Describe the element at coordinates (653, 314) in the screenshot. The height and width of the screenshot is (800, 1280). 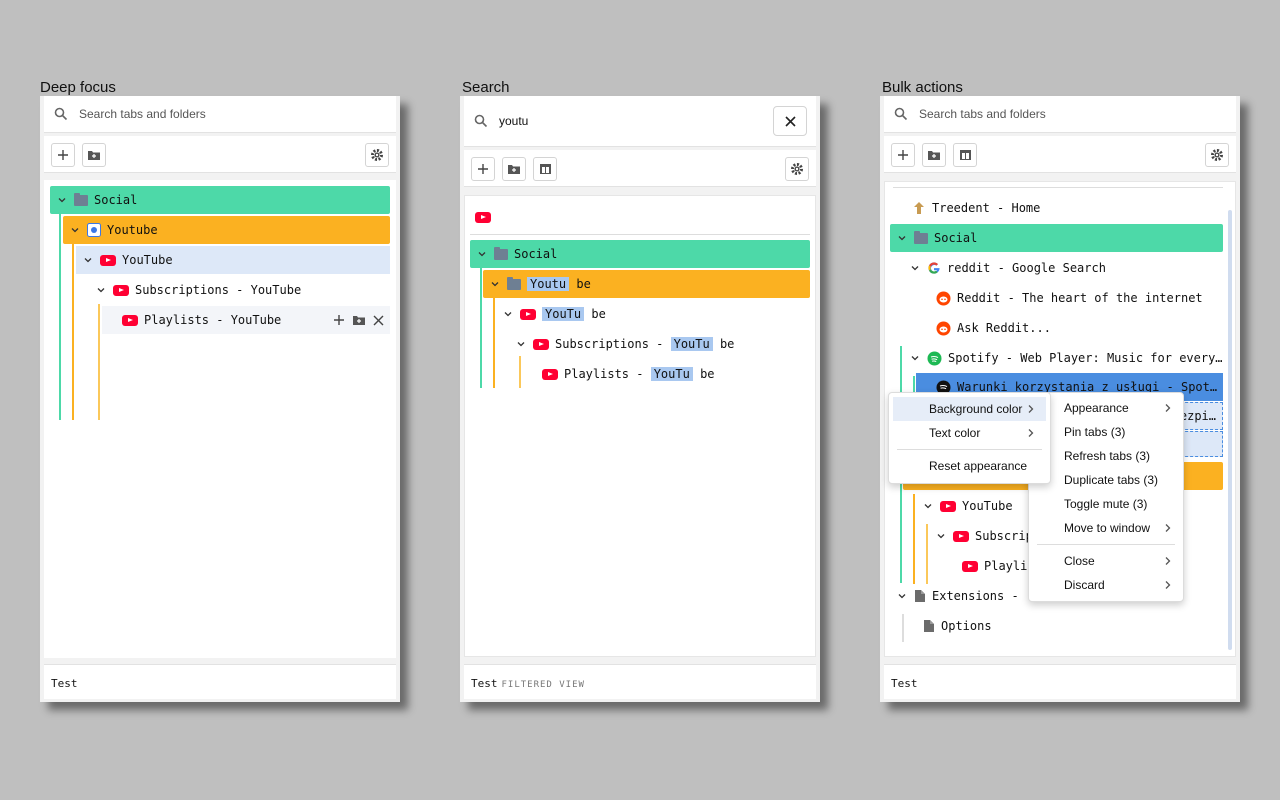
I see `tab-row-youtube: YouTu be` at that location.